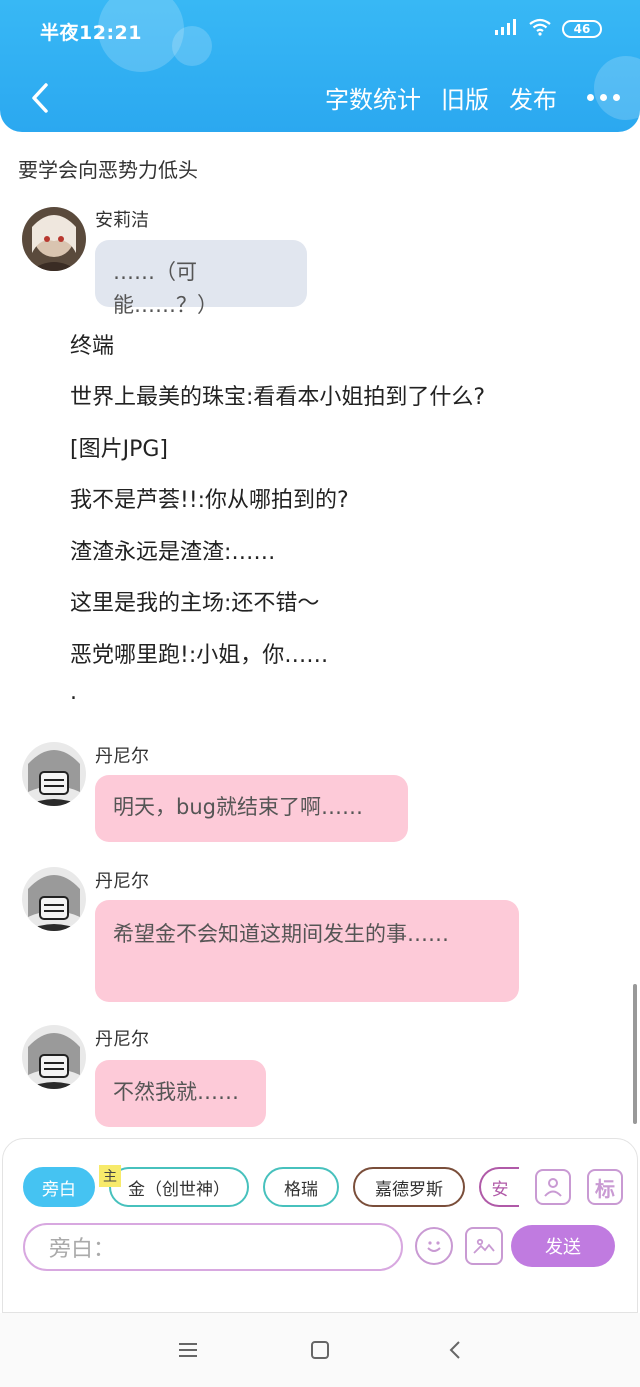 This screenshot has width=640, height=1387. I want to click on status-bar: 半夜12:21 46, so click(320, 30).